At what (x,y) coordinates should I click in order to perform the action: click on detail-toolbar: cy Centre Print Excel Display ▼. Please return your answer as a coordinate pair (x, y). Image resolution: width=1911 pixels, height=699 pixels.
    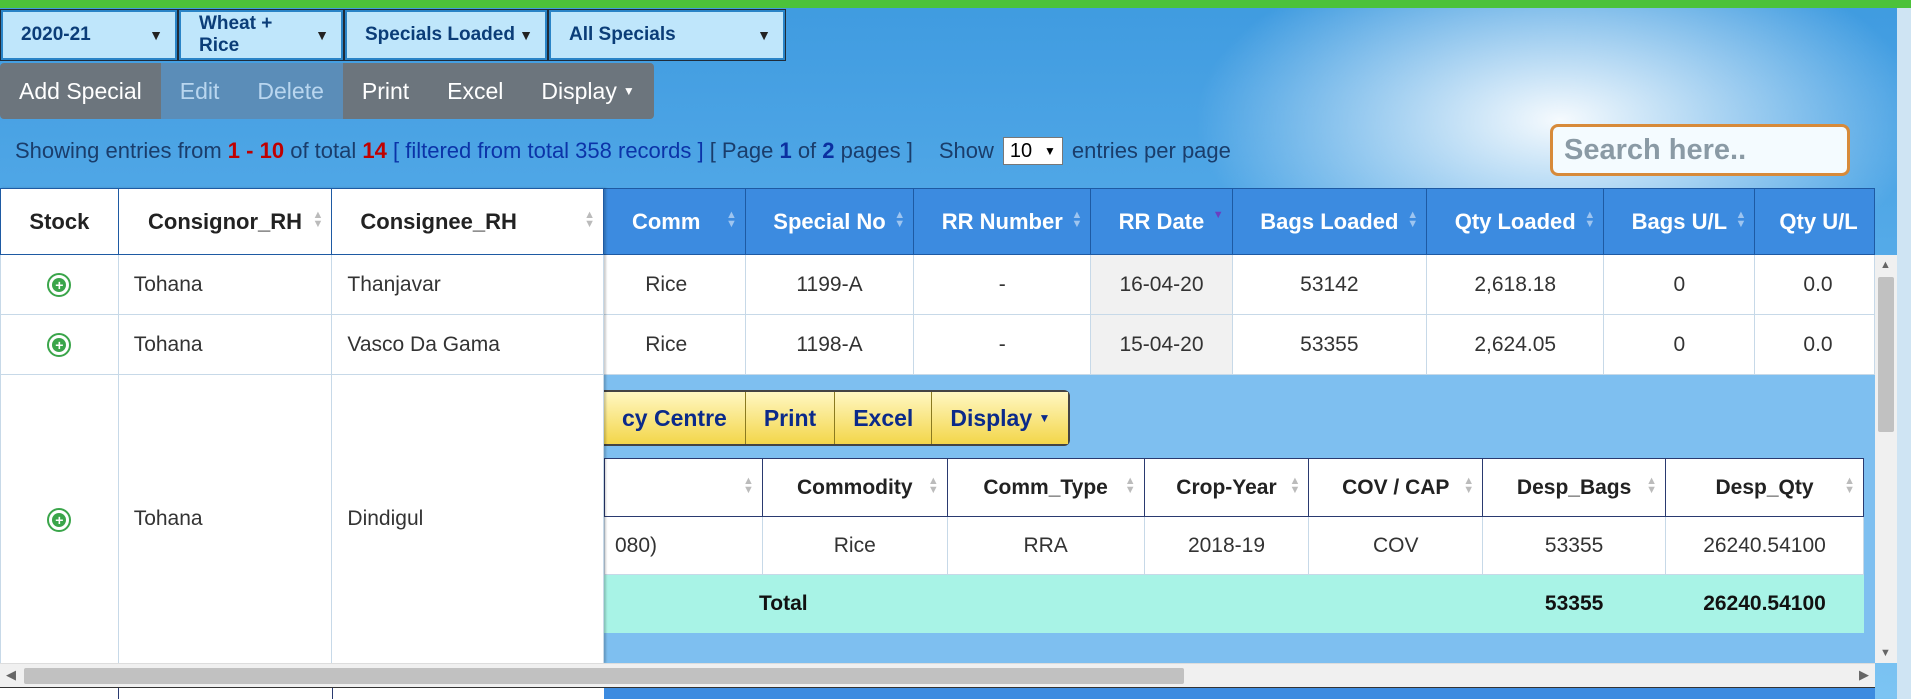
    Looking at the image, I should click on (837, 418).